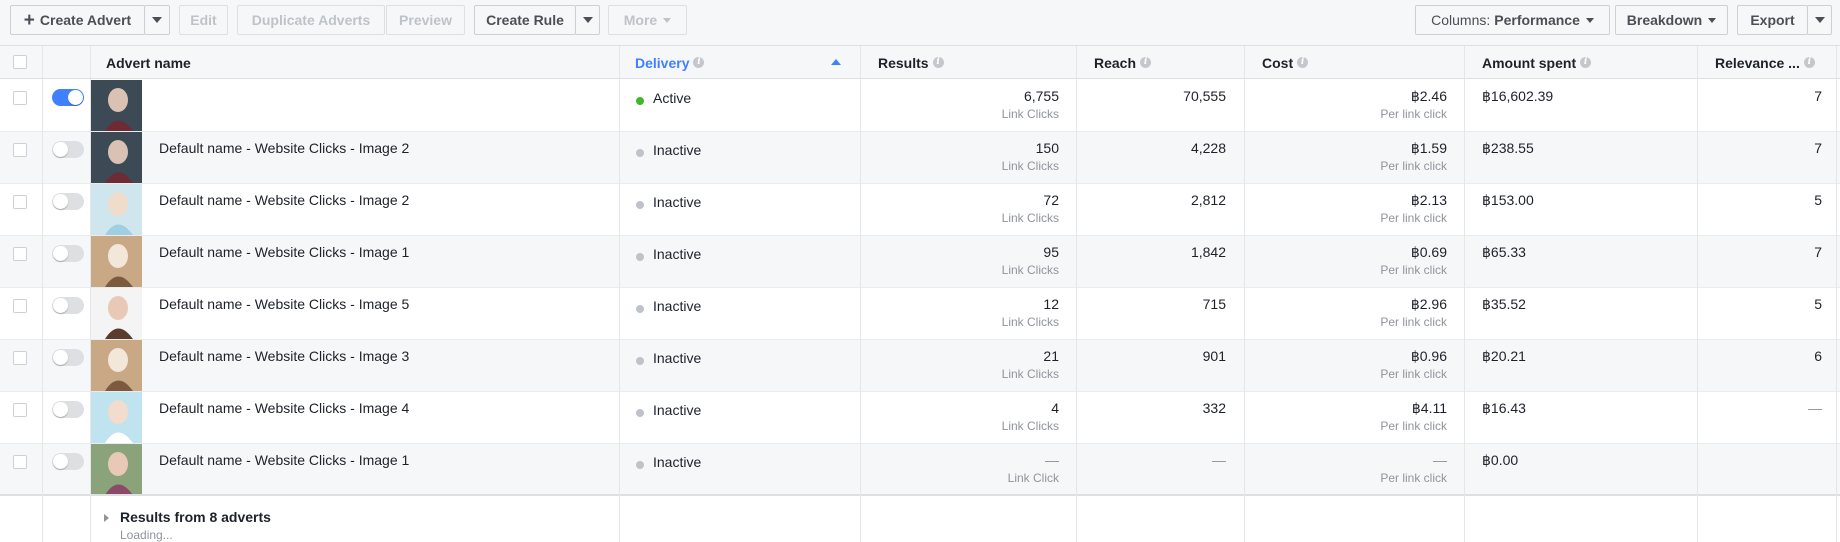 This screenshot has height=542, width=1840. What do you see at coordinates (978, 62) in the screenshot?
I see `column-results: Results i` at bounding box center [978, 62].